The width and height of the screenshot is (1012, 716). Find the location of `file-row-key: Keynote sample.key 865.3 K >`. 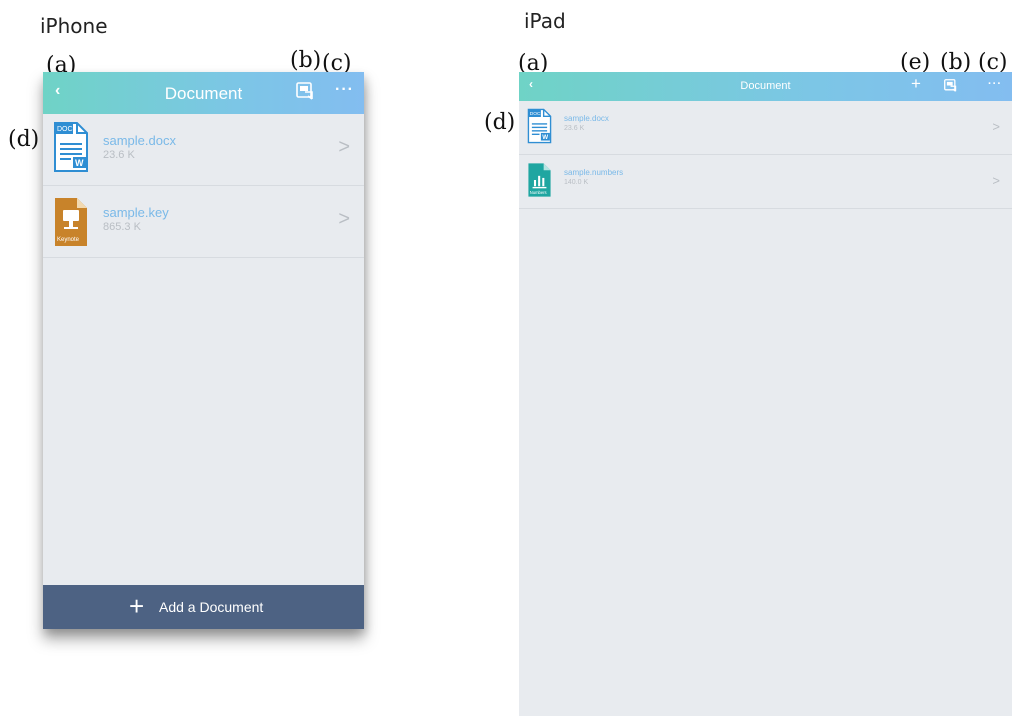

file-row-key: Keynote sample.key 865.3 K > is located at coordinates (203, 222).